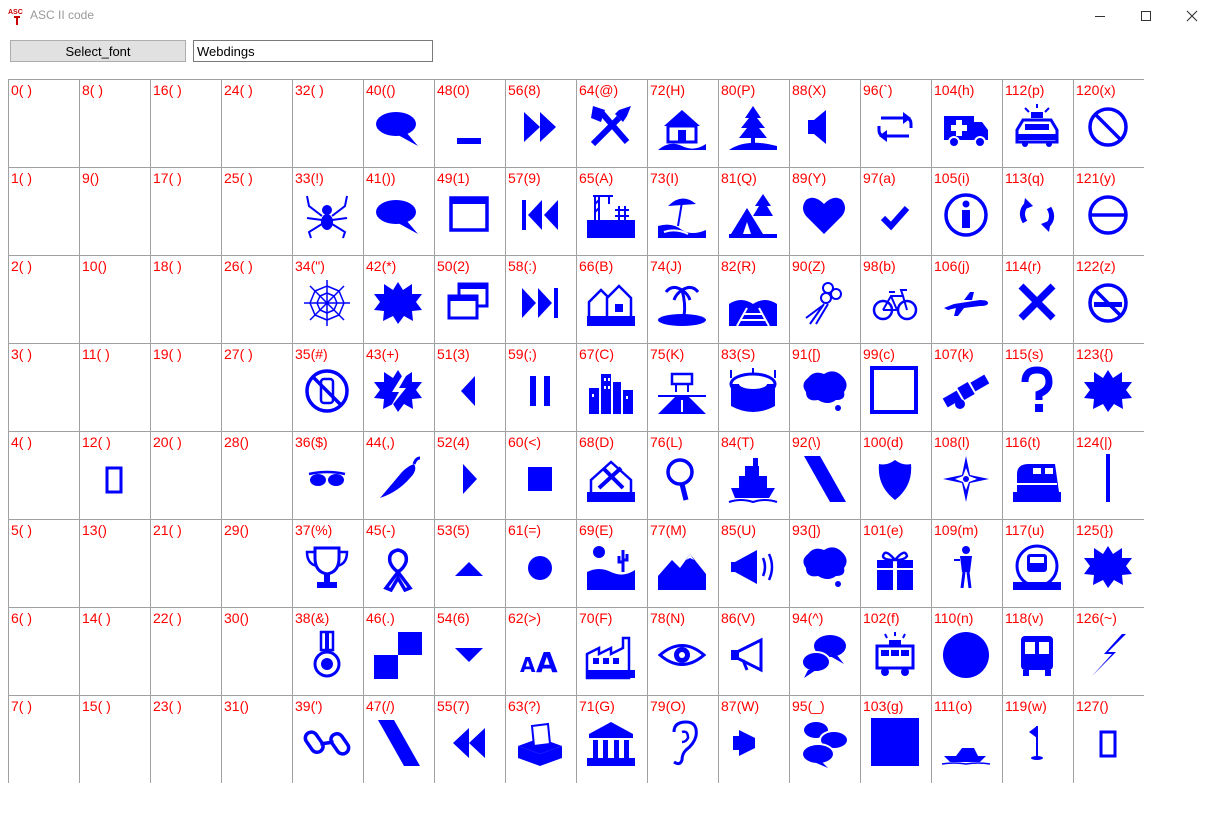 This screenshot has width=1215, height=824. Describe the element at coordinates (682, 391) in the screenshot. I see `highway-icon` at that location.